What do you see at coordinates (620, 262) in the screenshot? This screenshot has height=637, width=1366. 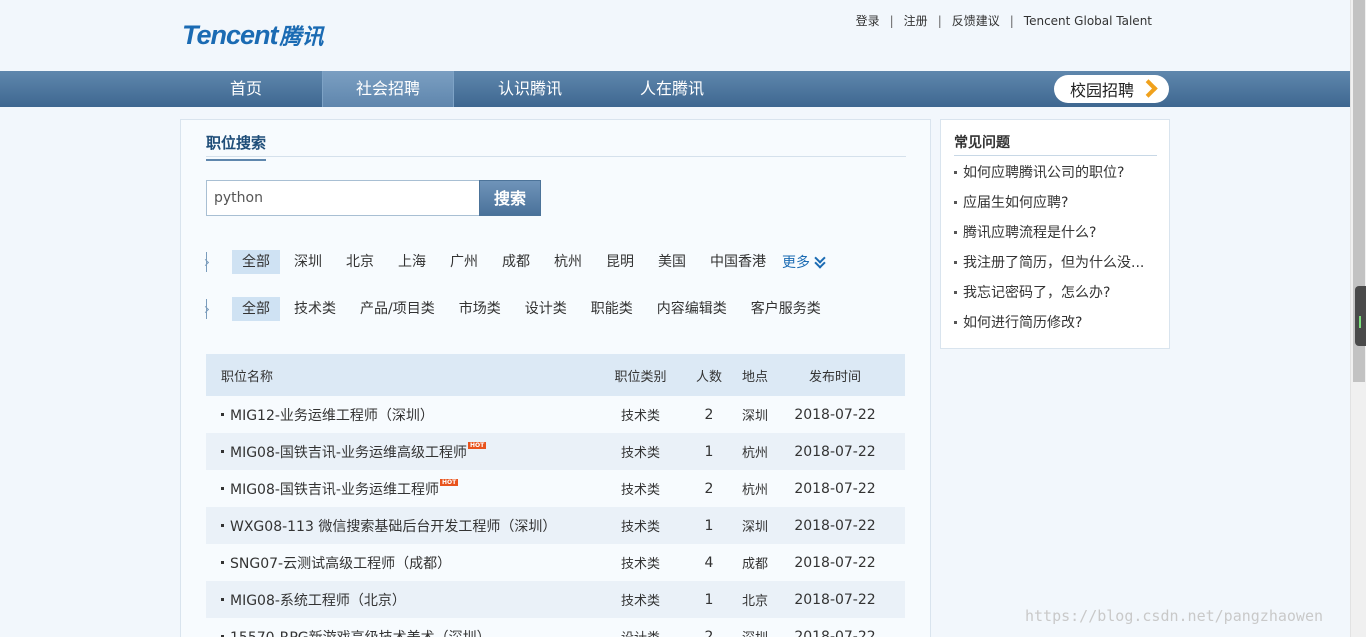 I see `filter-location-kunming: 昆明` at bounding box center [620, 262].